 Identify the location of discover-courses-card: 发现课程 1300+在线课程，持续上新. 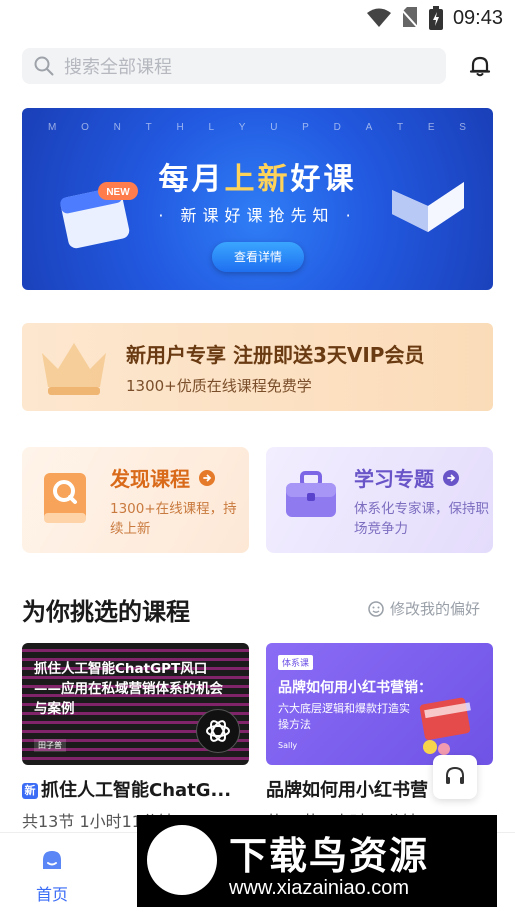
(135, 500).